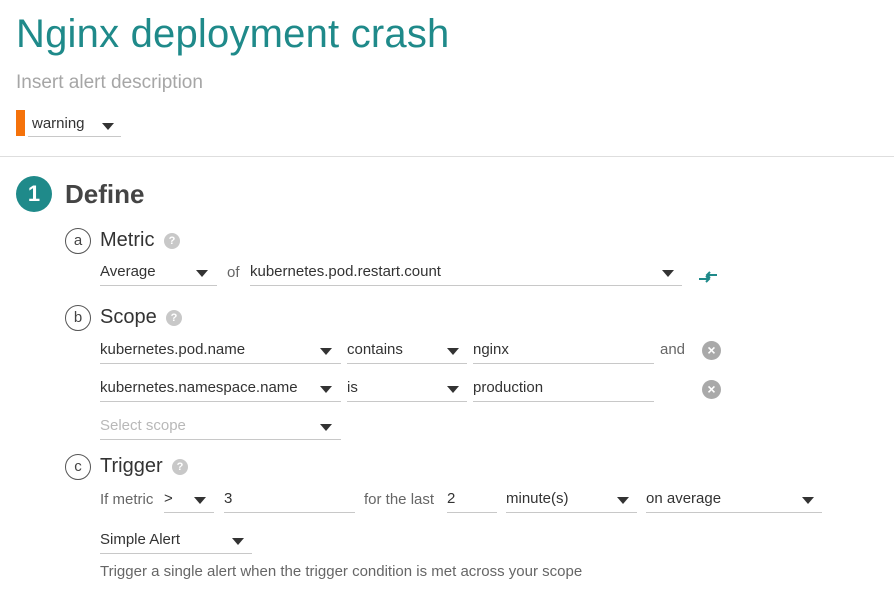 The image size is (894, 600). Describe the element at coordinates (143, 425) in the screenshot. I see `select-scope-placeholder: Select scope` at that location.